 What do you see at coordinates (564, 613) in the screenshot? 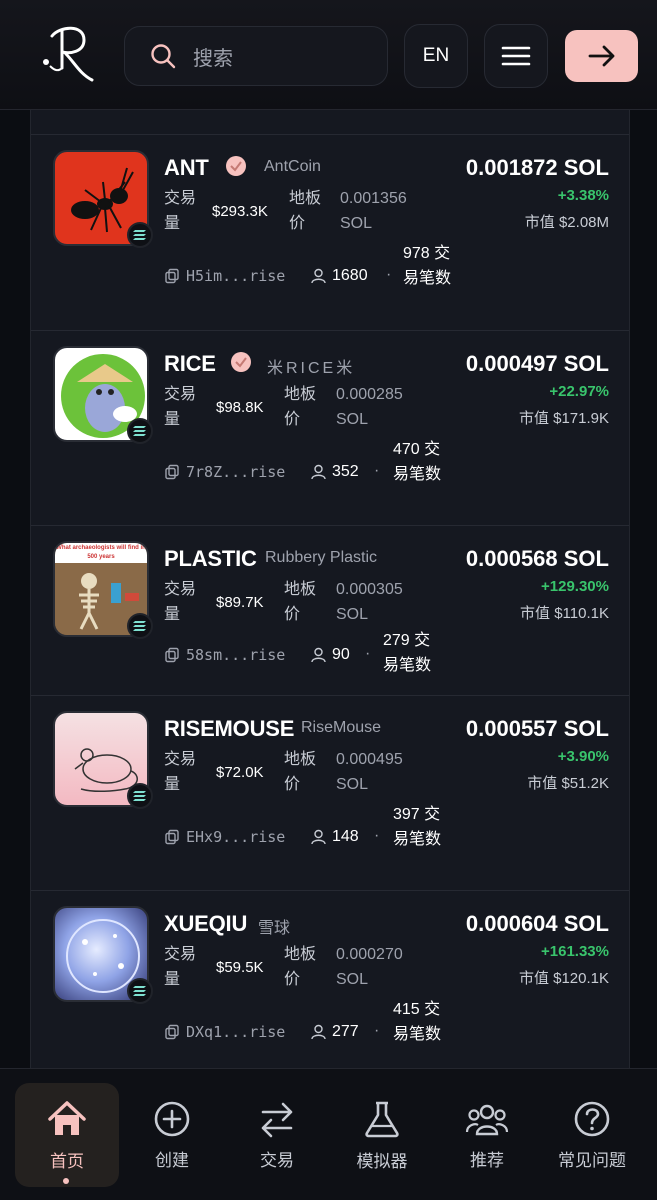
I see `market-cap: 市值 $110.1K` at bounding box center [564, 613].